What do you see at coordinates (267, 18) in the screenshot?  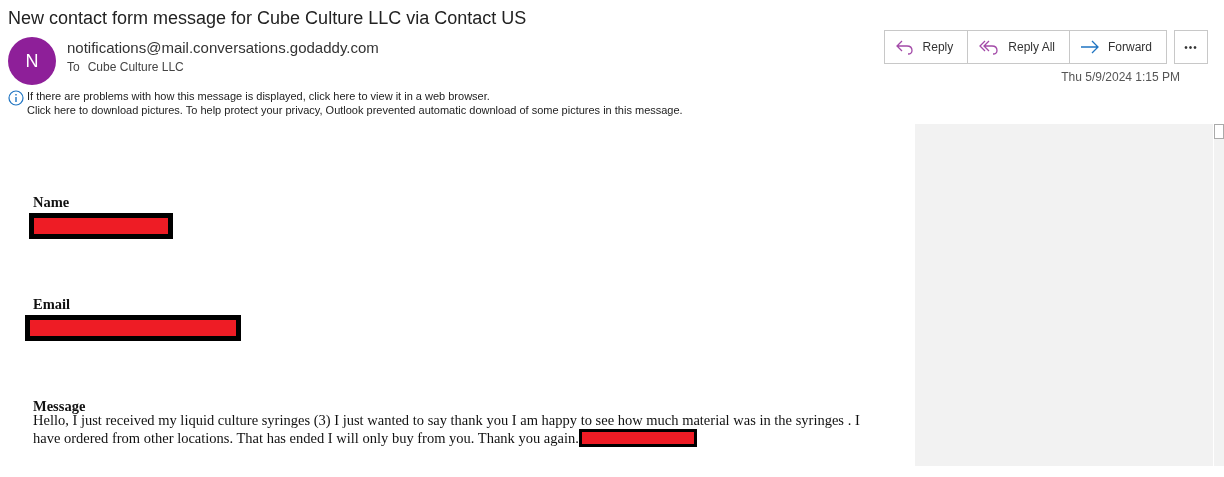 I see `window-title: New contact form message for Cube Culture LLC via Contact US` at bounding box center [267, 18].